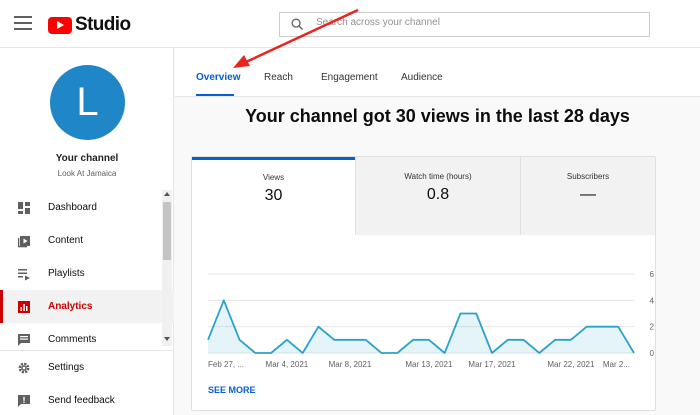  What do you see at coordinates (349, 77) in the screenshot?
I see `tab-engagement: Engagement` at bounding box center [349, 77].